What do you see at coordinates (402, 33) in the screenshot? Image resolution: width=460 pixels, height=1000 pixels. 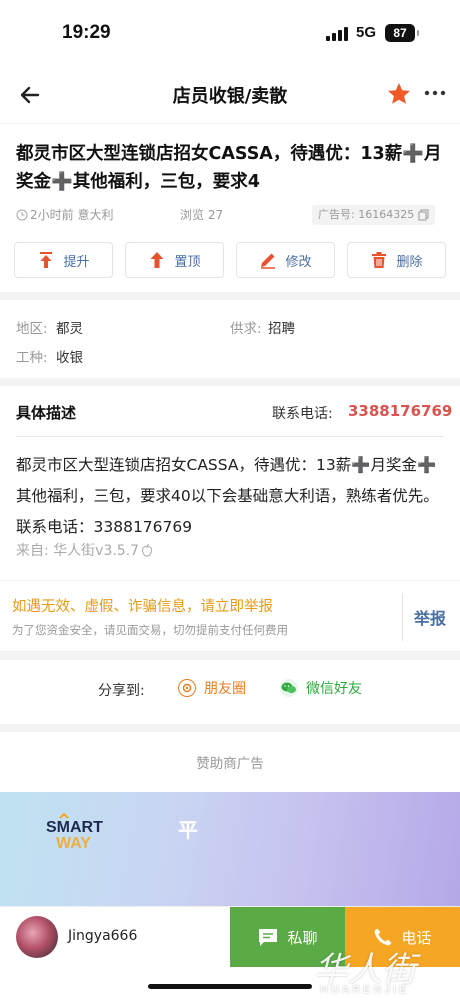 I see `battery-icon: 87` at bounding box center [402, 33].